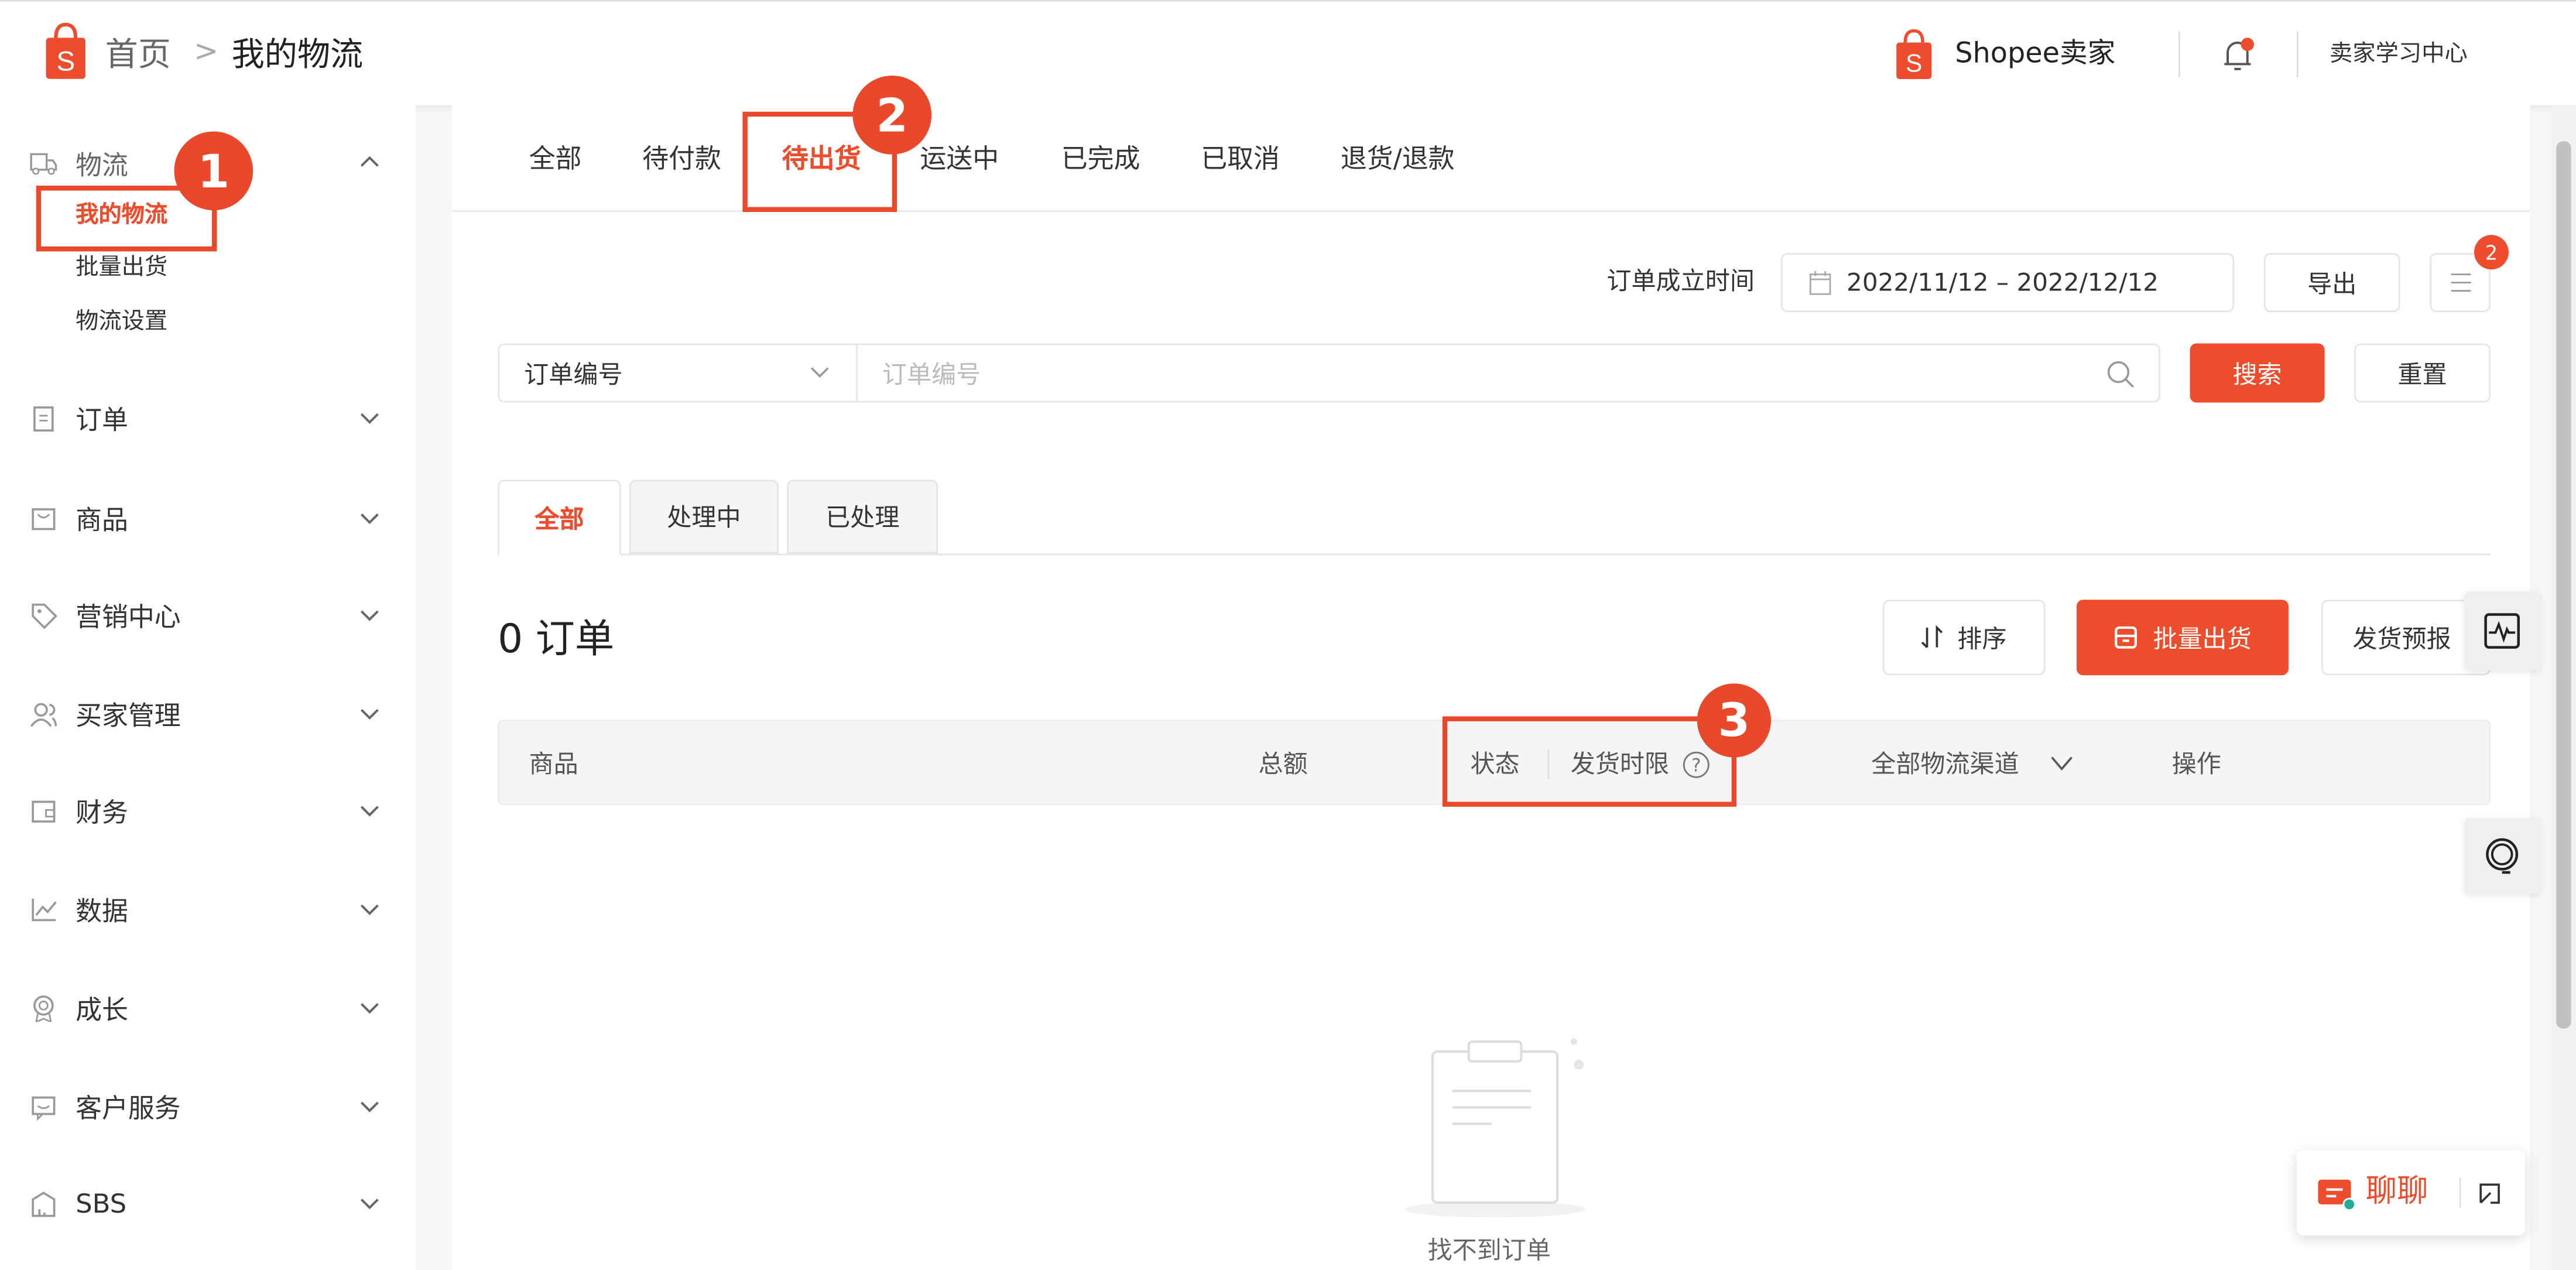  I want to click on reset-button: 重置, so click(2422, 373).